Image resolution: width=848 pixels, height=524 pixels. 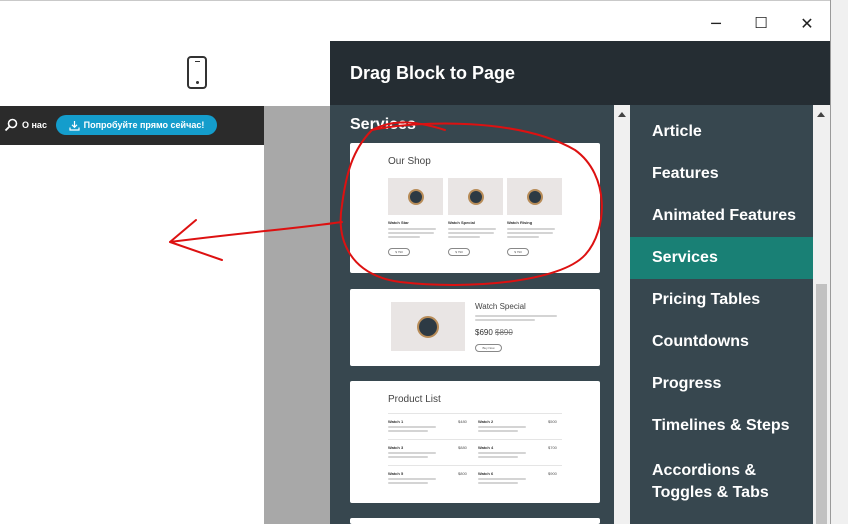 I want to click on annotation-arrow-line, so click(x=256, y=232).